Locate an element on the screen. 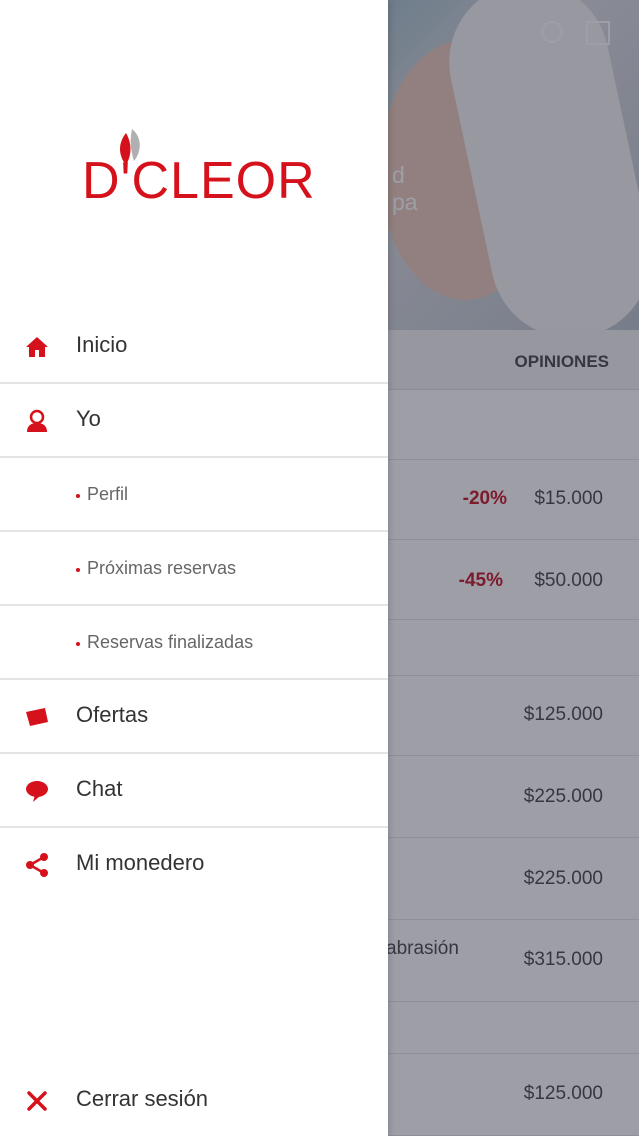  tag-icon is located at coordinates (37, 717).